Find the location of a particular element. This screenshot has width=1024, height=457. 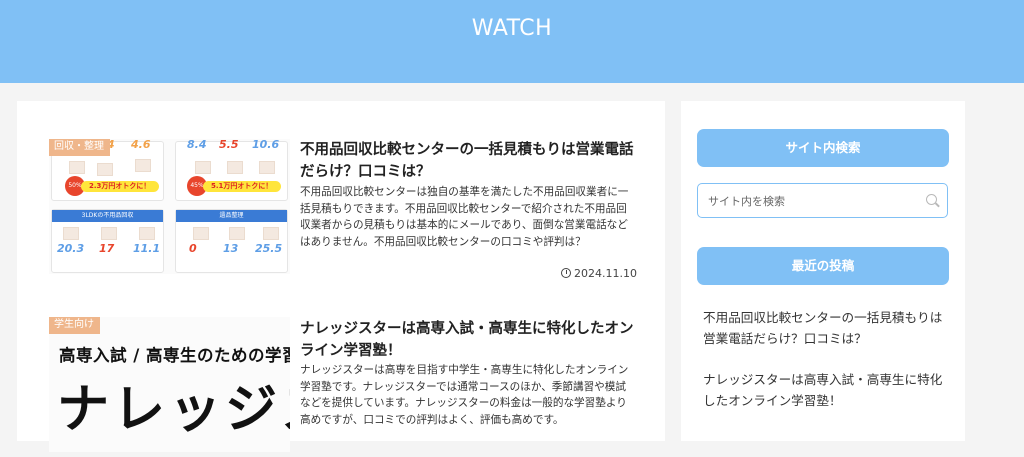

thumbnail-price: 8.4 is located at coordinates (197, 145).